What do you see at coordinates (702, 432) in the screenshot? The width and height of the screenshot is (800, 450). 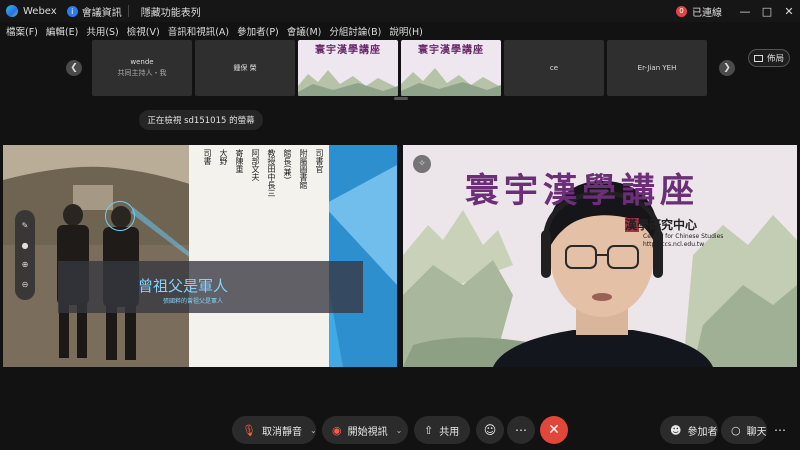 I see `participants-label: 參加者` at bounding box center [702, 432].